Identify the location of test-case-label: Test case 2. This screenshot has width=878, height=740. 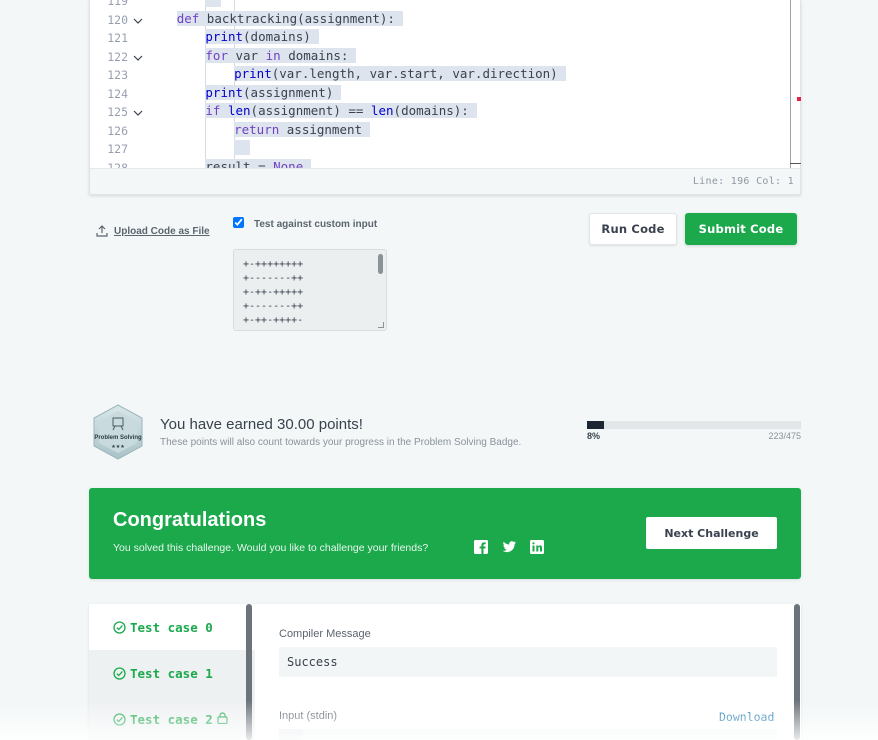
(171, 719).